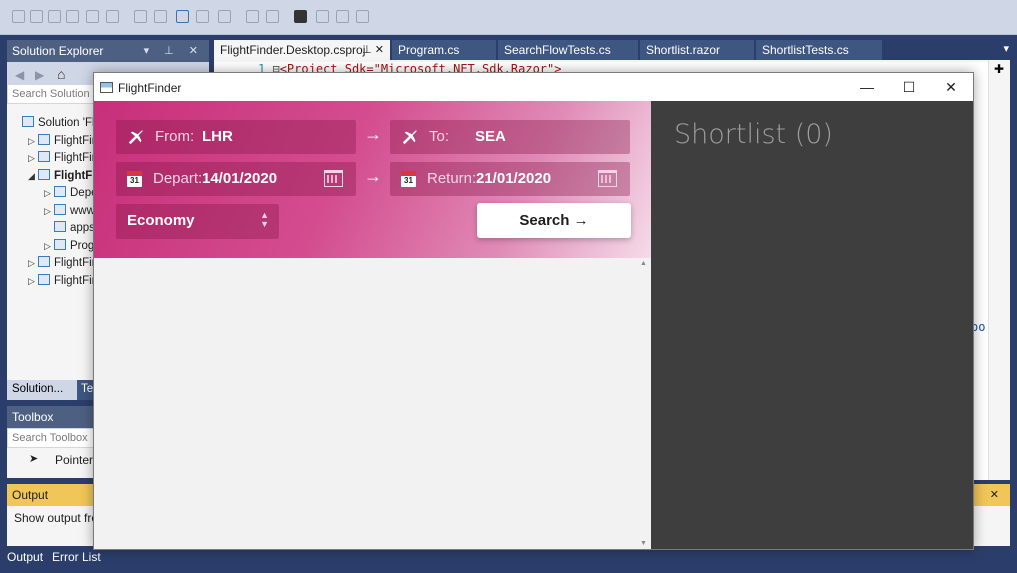 The width and height of the screenshot is (1017, 573). I want to click on tab-shortlist-razor-label: Shortlist.razor, so click(683, 50).